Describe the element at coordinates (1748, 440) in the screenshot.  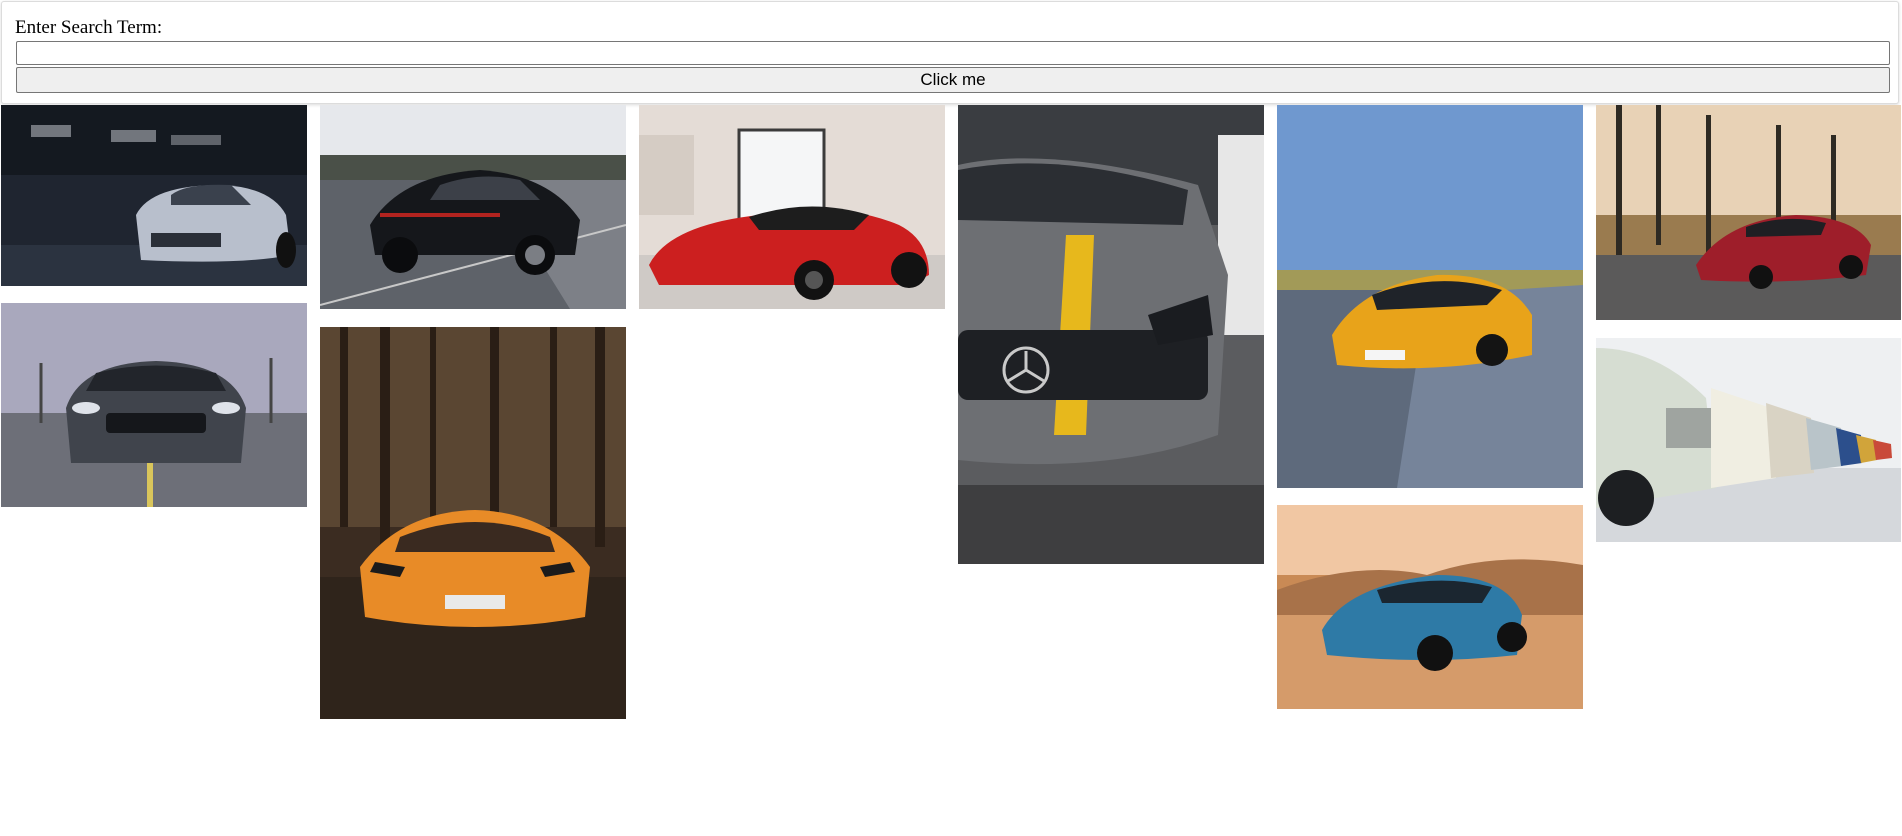
I see `gallery-image-bmw-row` at that location.